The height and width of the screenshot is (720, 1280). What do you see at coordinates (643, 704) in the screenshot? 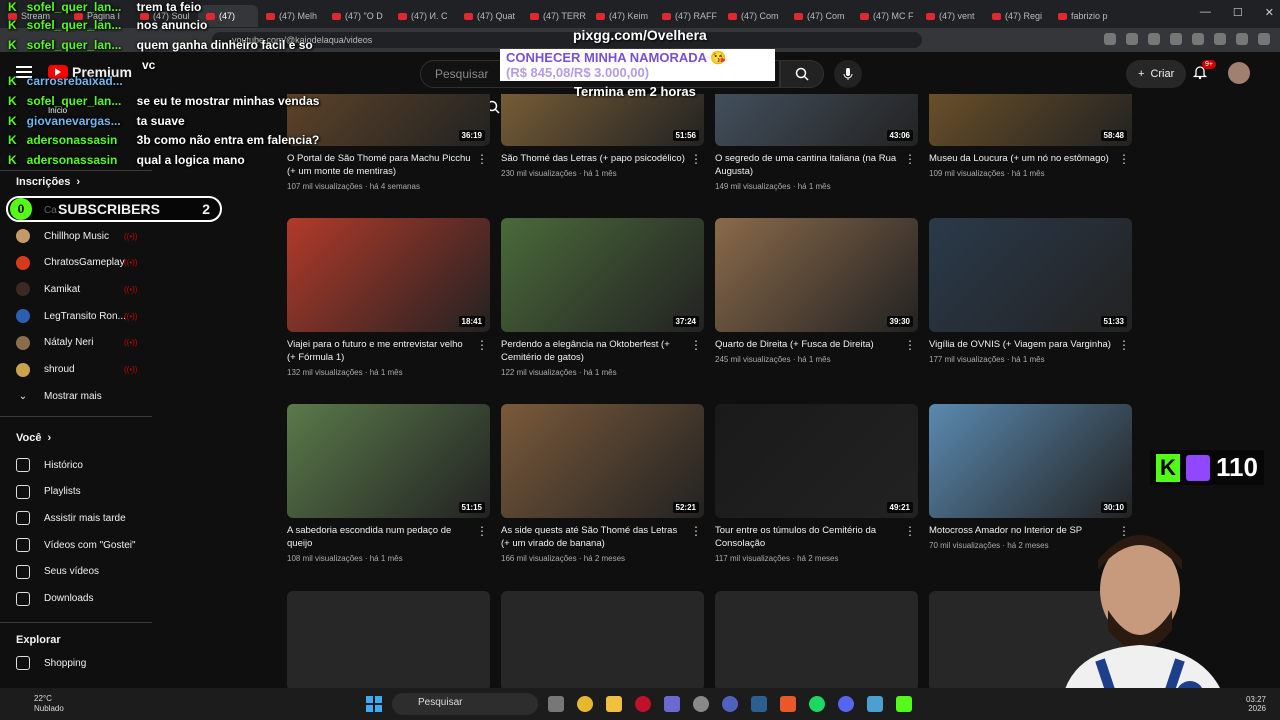
I see `opera-icon` at bounding box center [643, 704].